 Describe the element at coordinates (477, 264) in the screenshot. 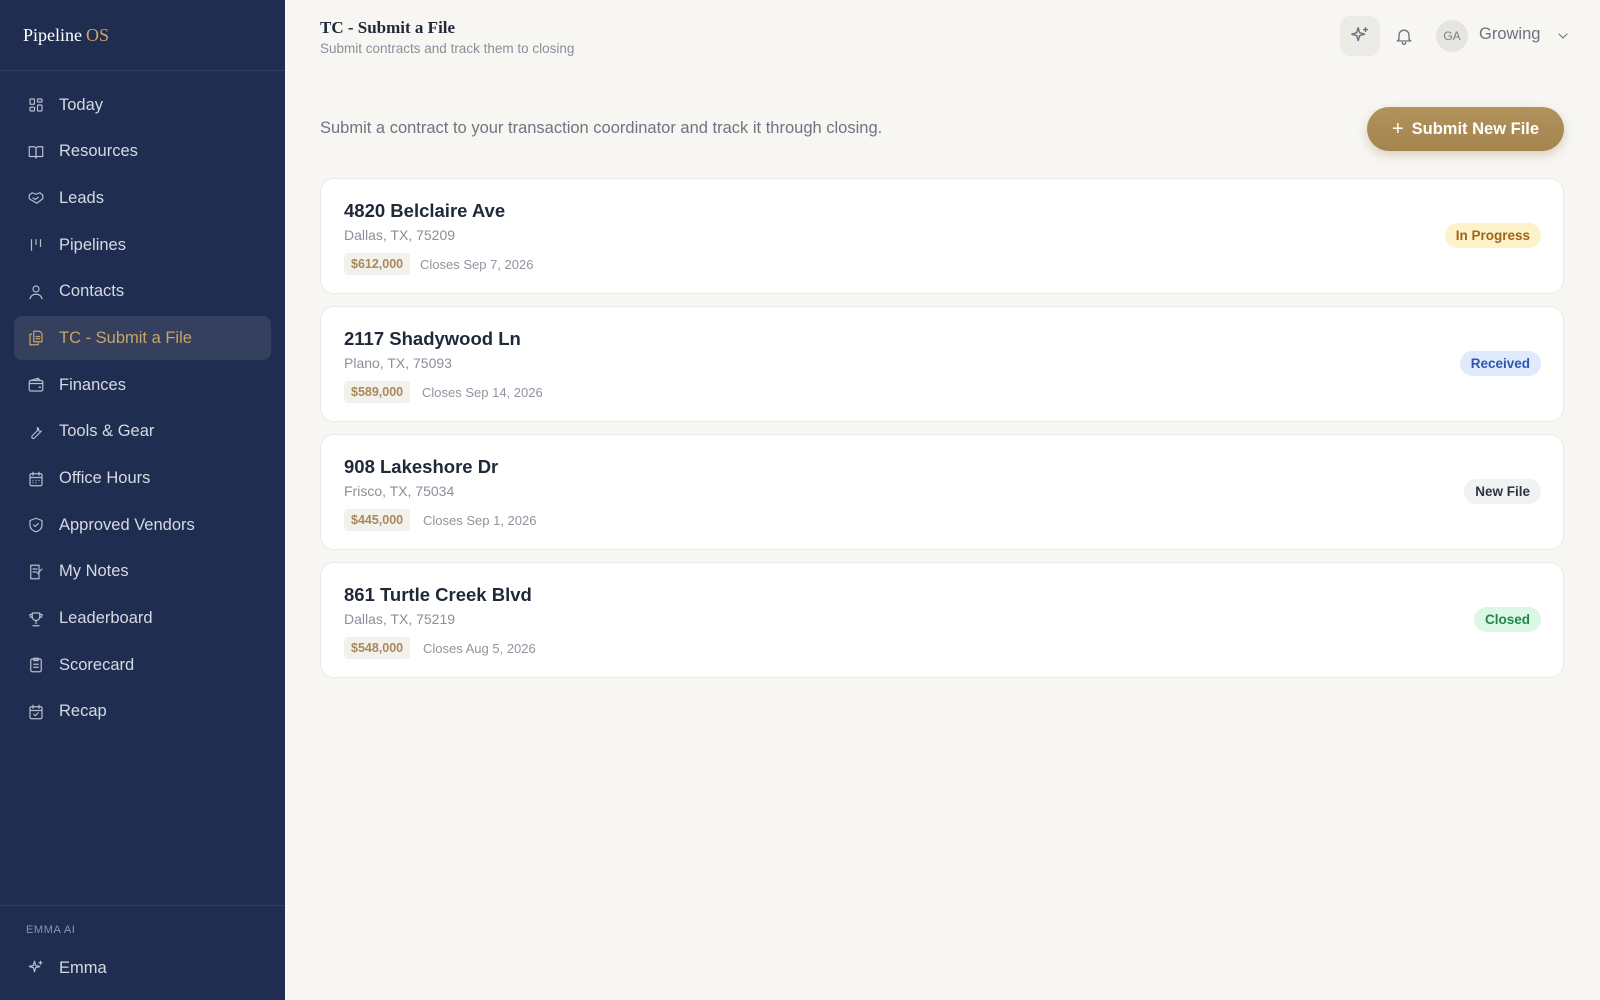

I see `file-close-date: Closes Sep 7, 2026` at that location.